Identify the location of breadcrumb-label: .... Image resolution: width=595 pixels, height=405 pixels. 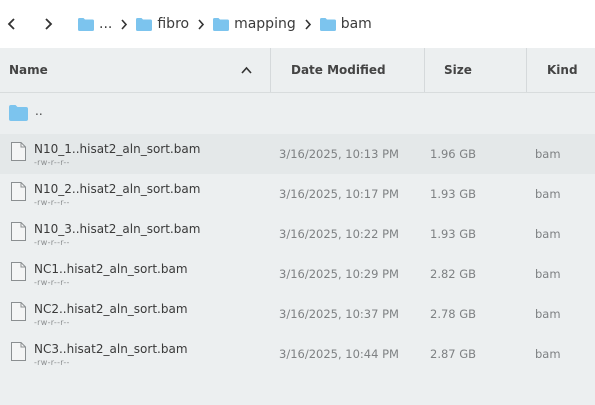
(106, 24).